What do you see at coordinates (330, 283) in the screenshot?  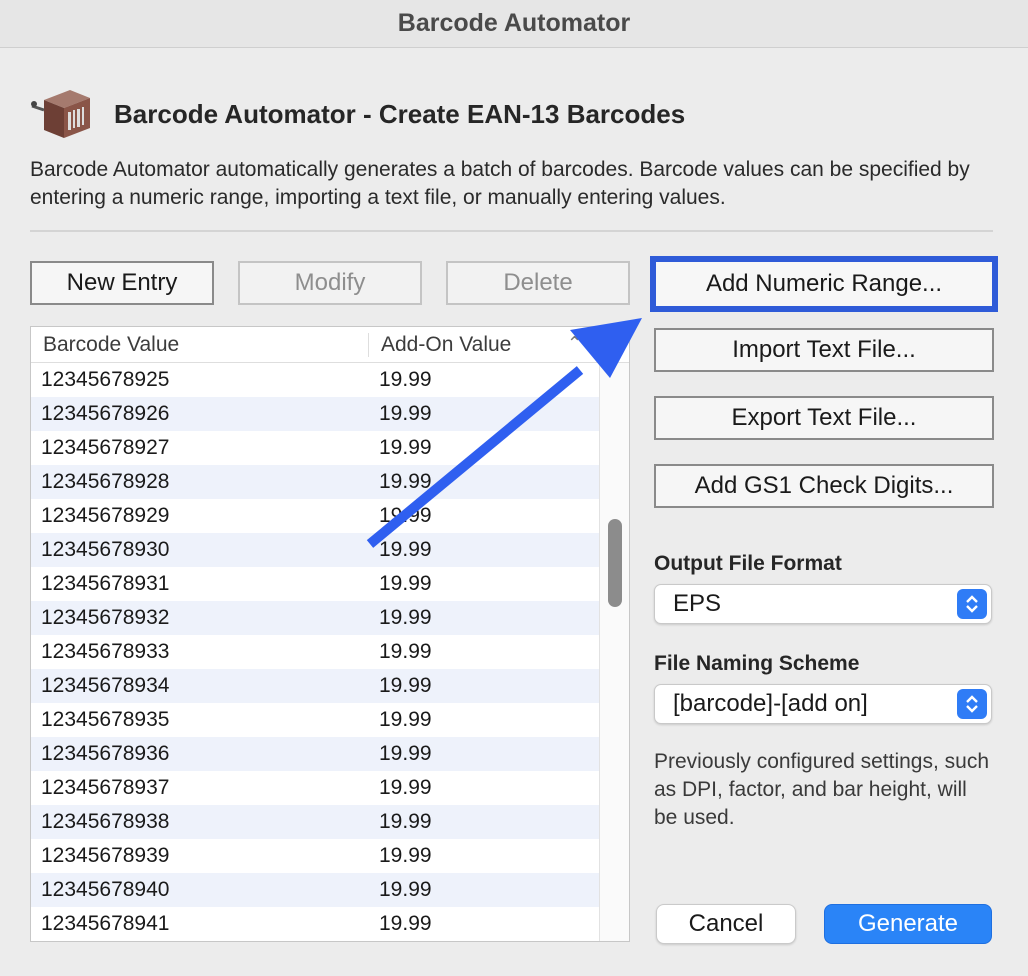 I see `modify-button: Modify` at bounding box center [330, 283].